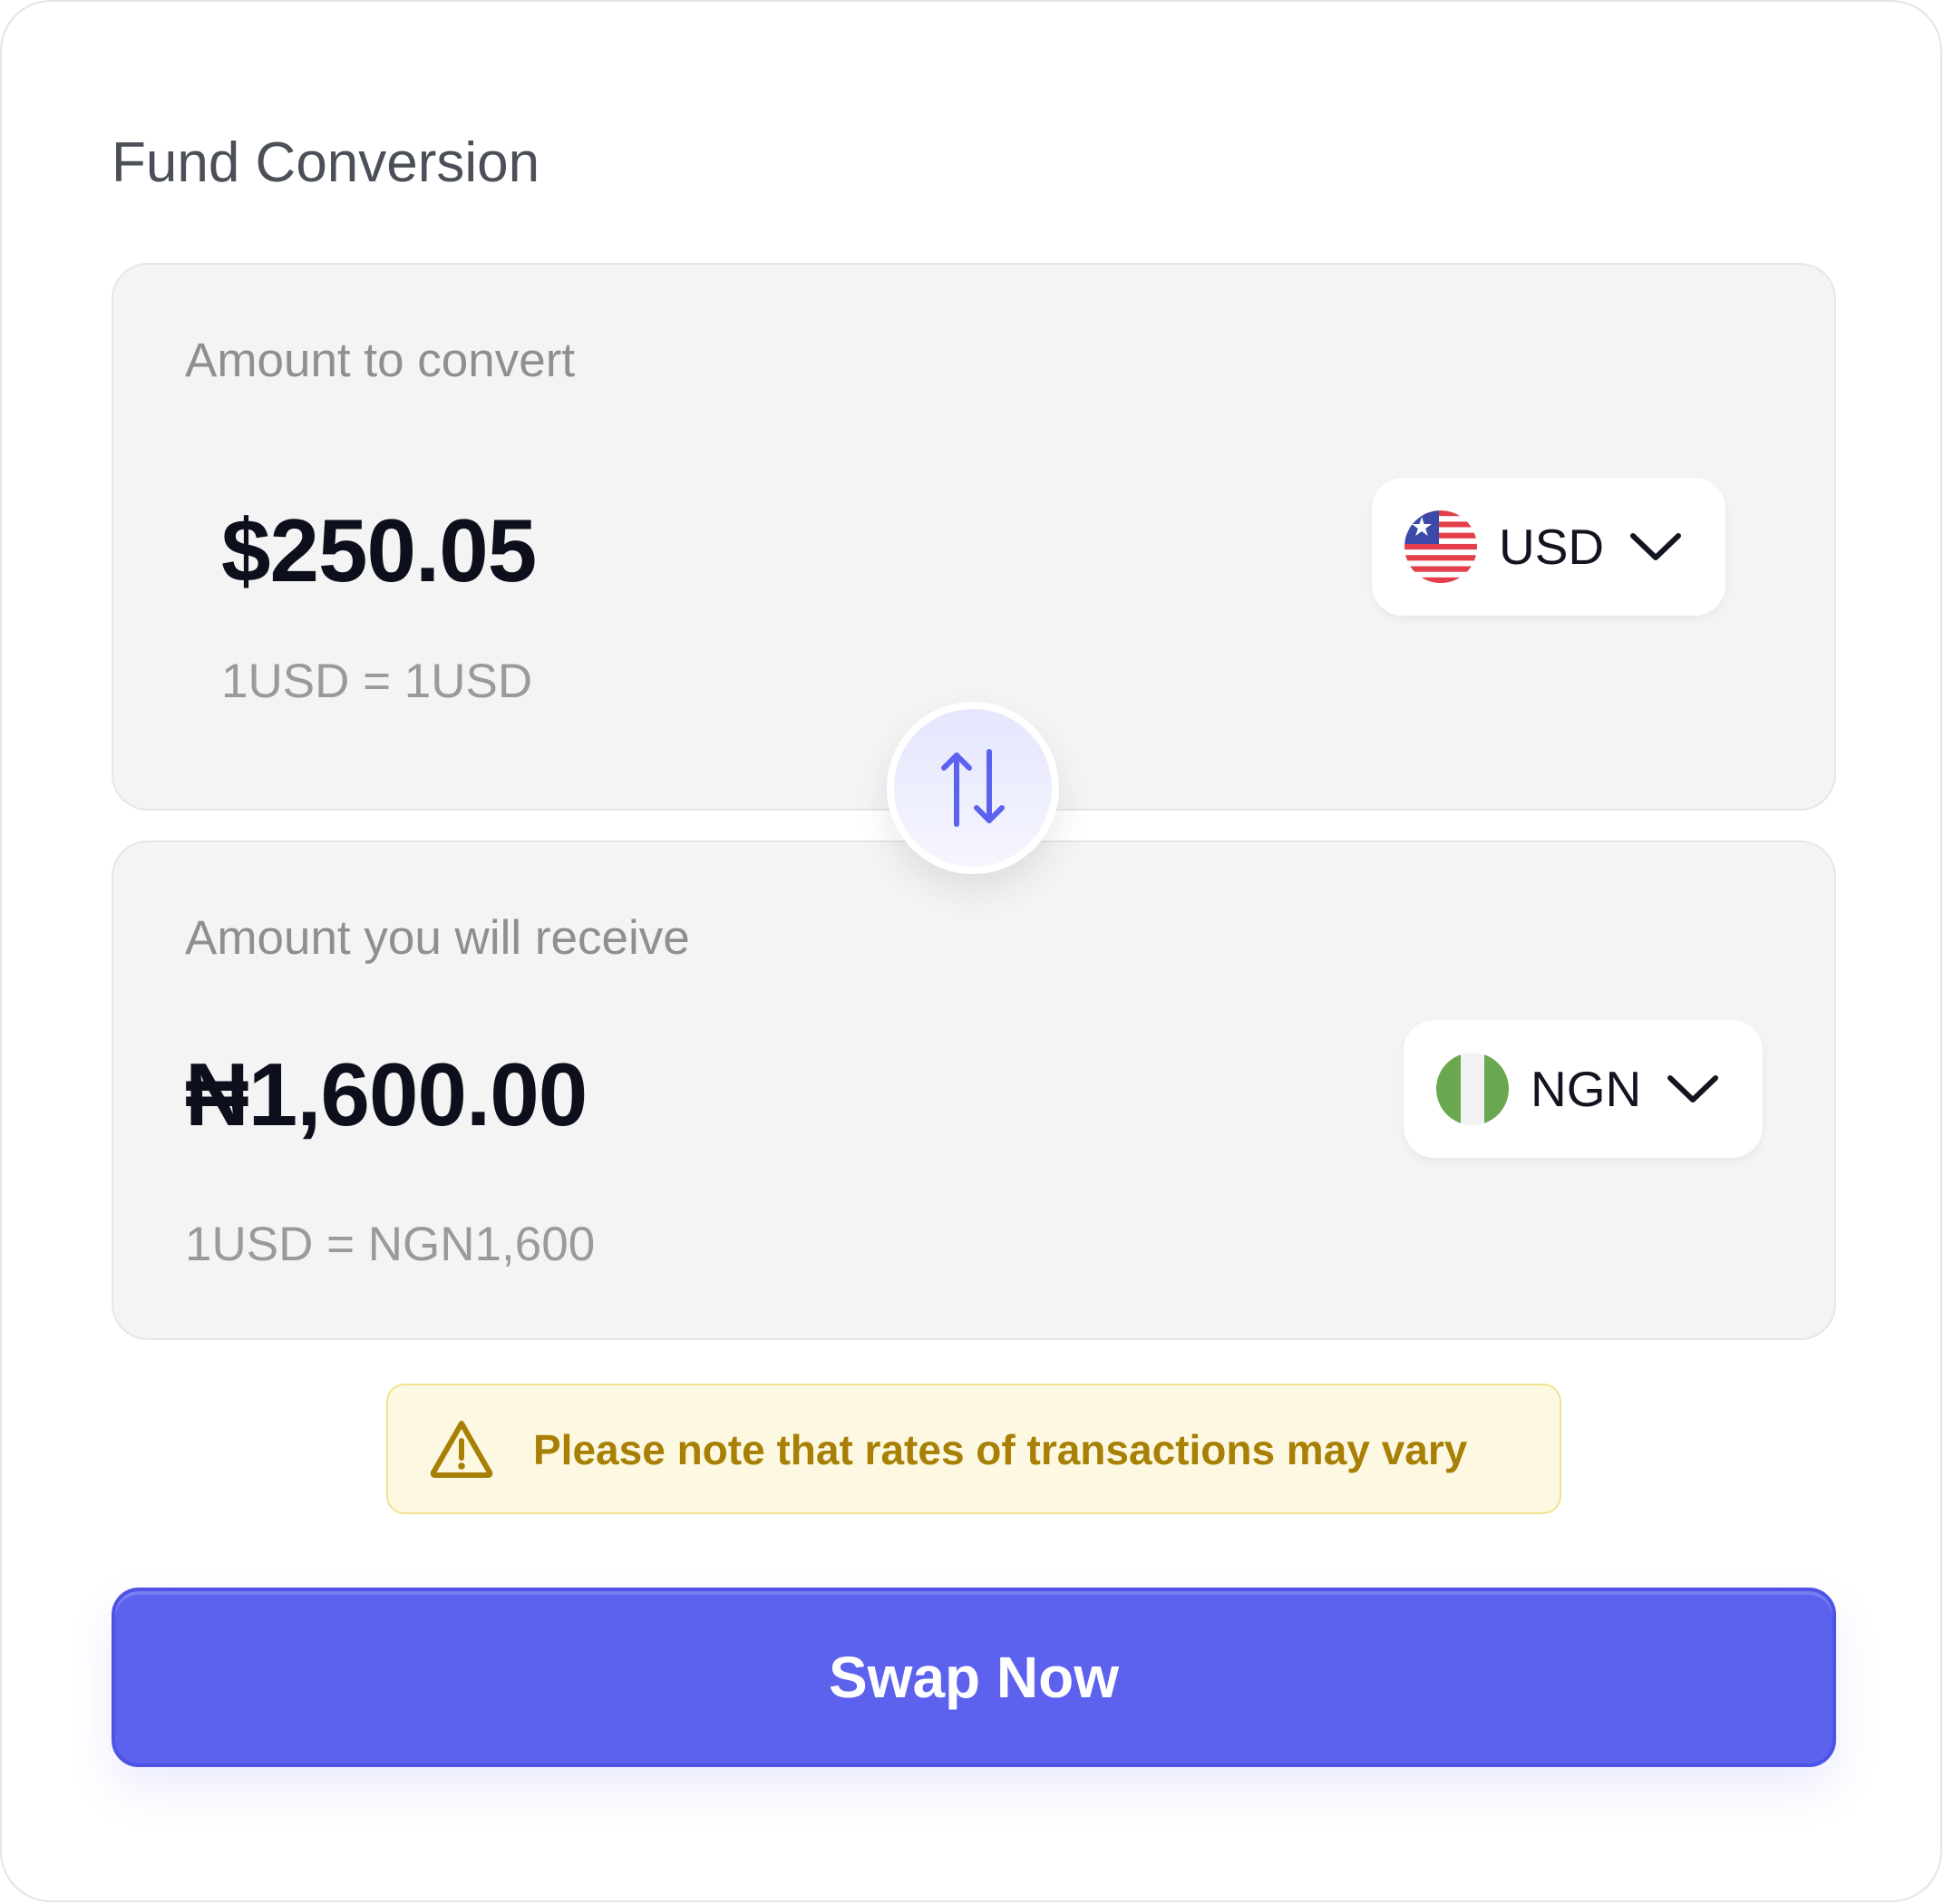  I want to click on from-currency-select: USD, so click(1549, 547).